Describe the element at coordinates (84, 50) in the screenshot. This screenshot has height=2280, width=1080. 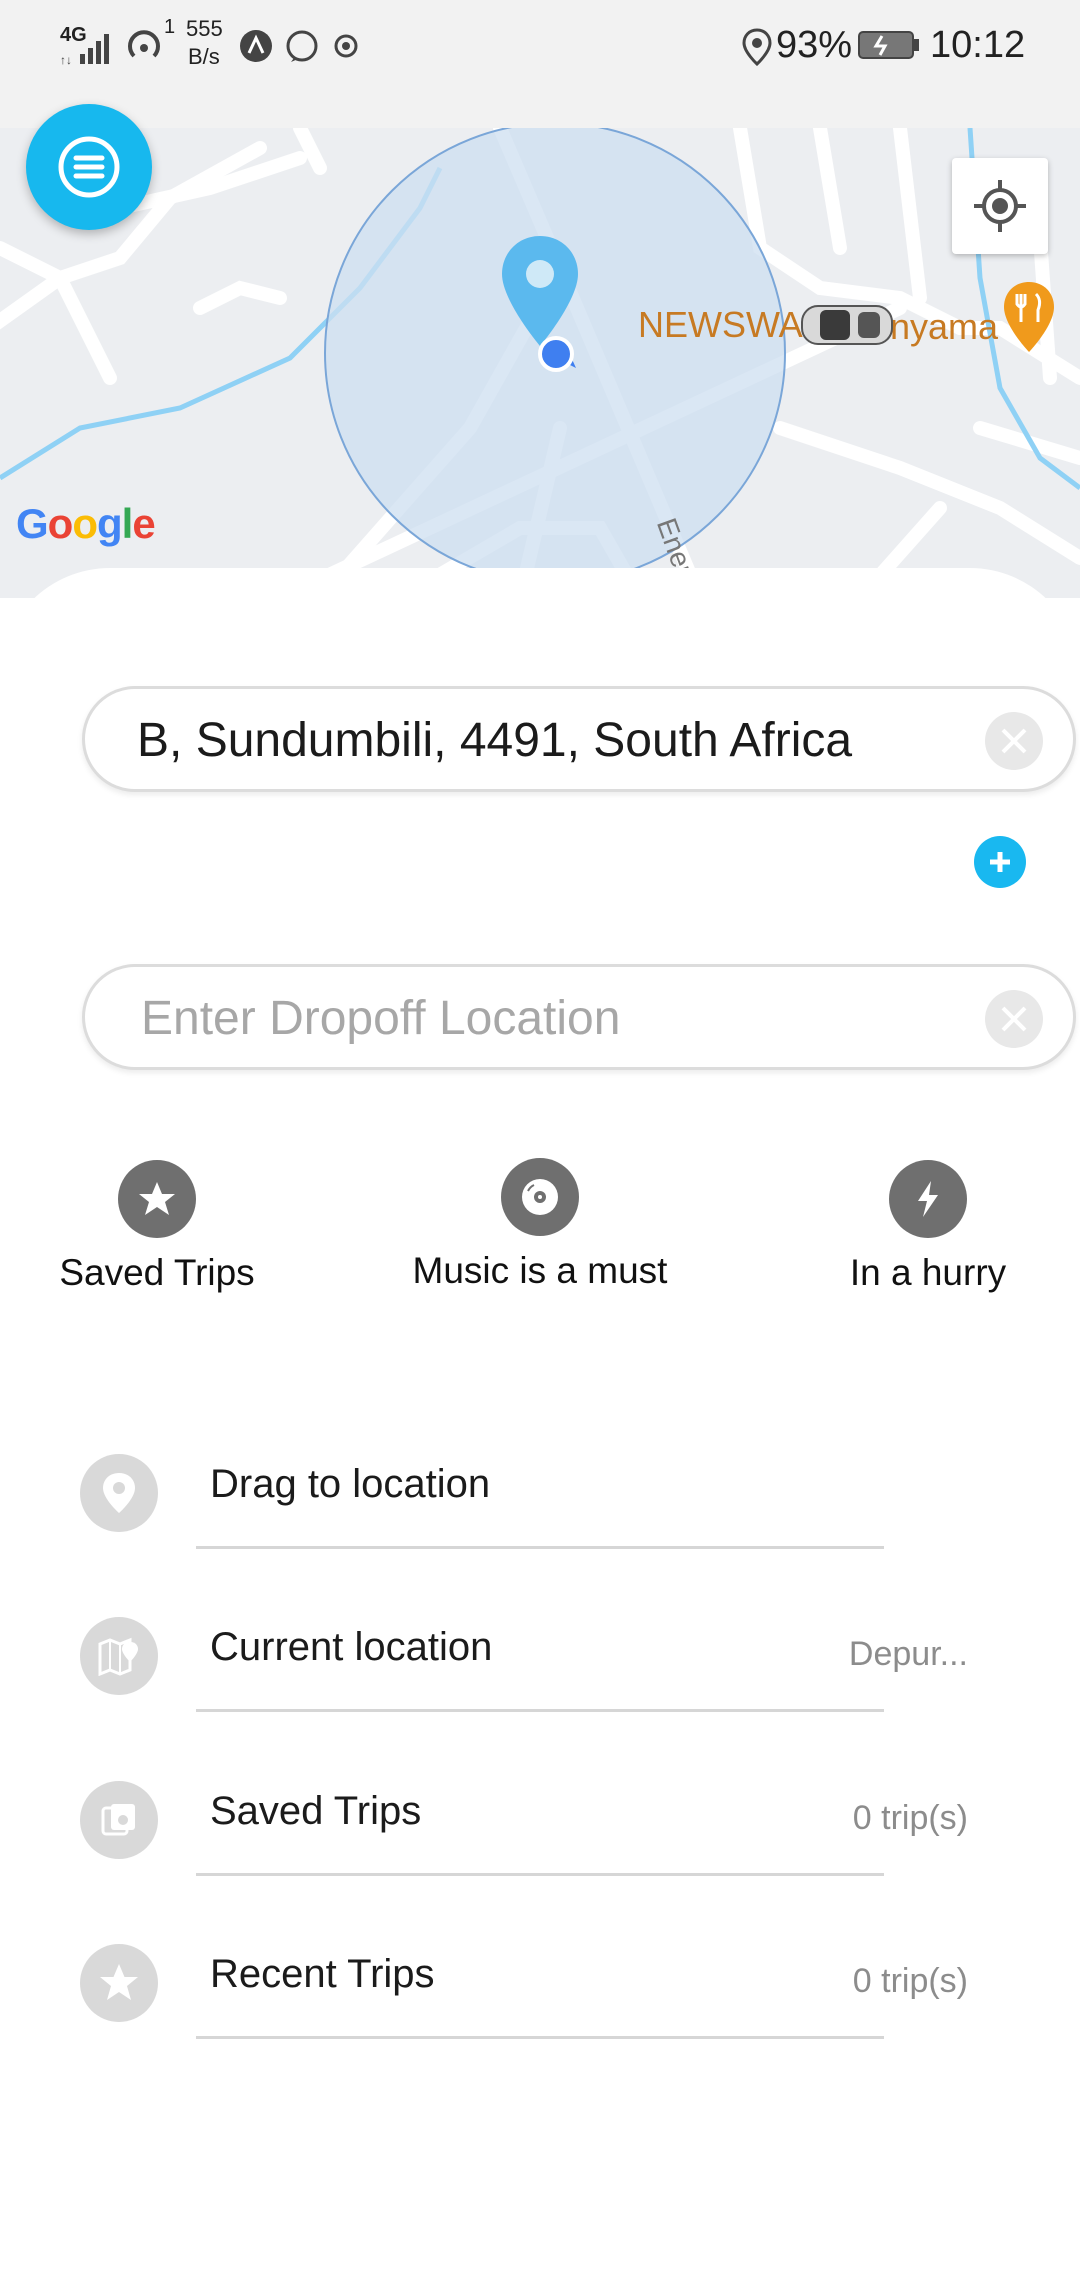
I see `signal-icon: ↑↓` at that location.